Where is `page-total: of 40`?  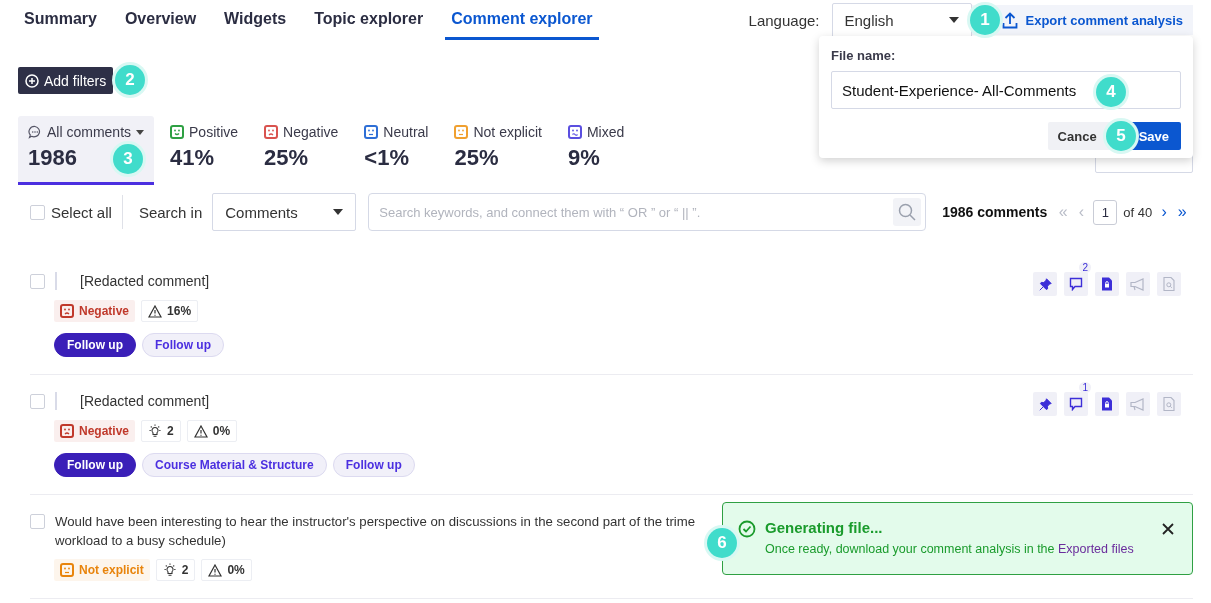 page-total: of 40 is located at coordinates (1138, 212).